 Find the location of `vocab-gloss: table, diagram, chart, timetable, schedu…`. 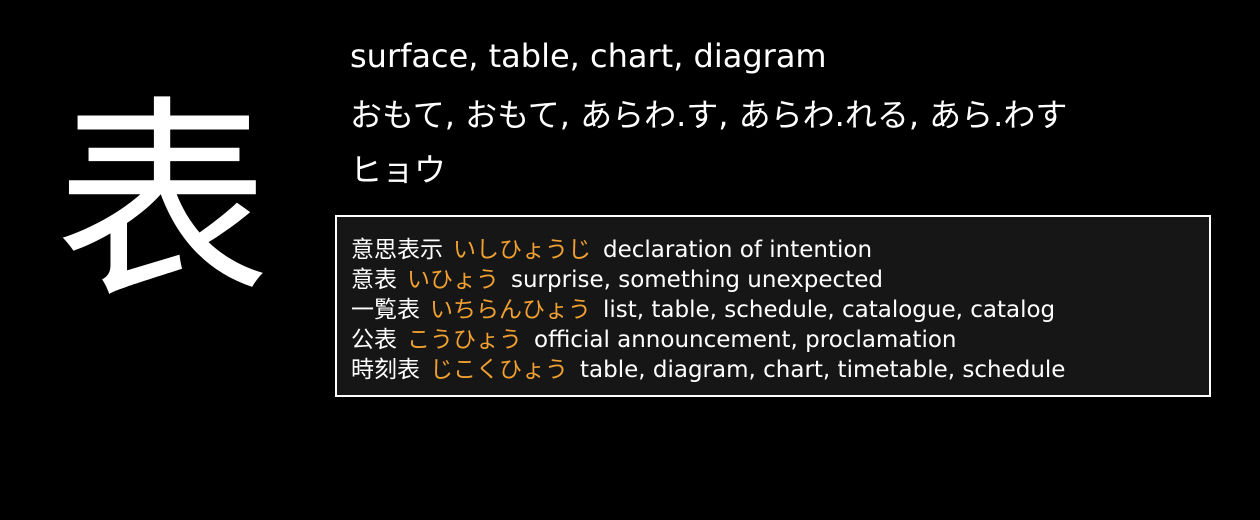

vocab-gloss: table, diagram, chart, timetable, schedu… is located at coordinates (823, 370).